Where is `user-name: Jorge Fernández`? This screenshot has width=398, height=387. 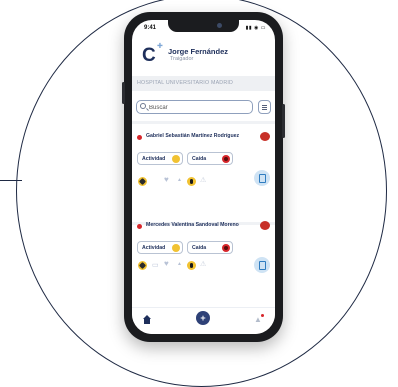 user-name: Jorge Fernández is located at coordinates (198, 51).